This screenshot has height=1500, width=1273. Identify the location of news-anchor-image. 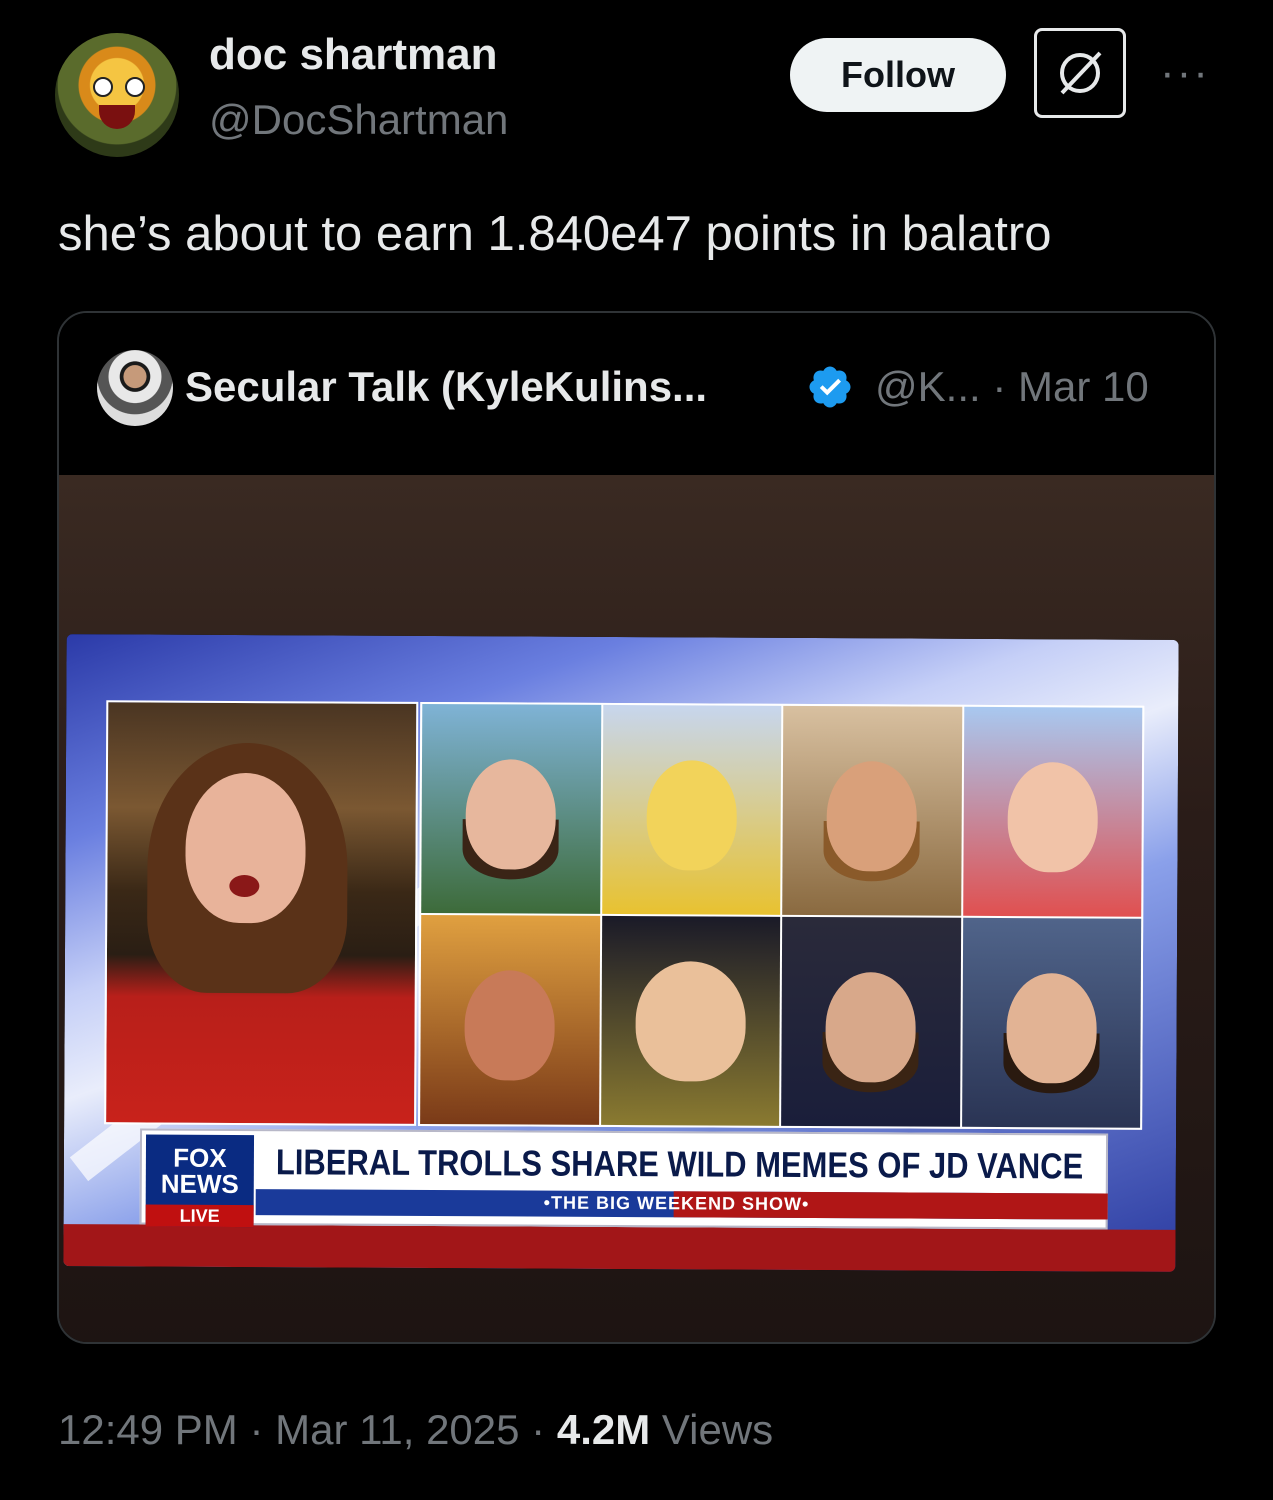
(261, 913).